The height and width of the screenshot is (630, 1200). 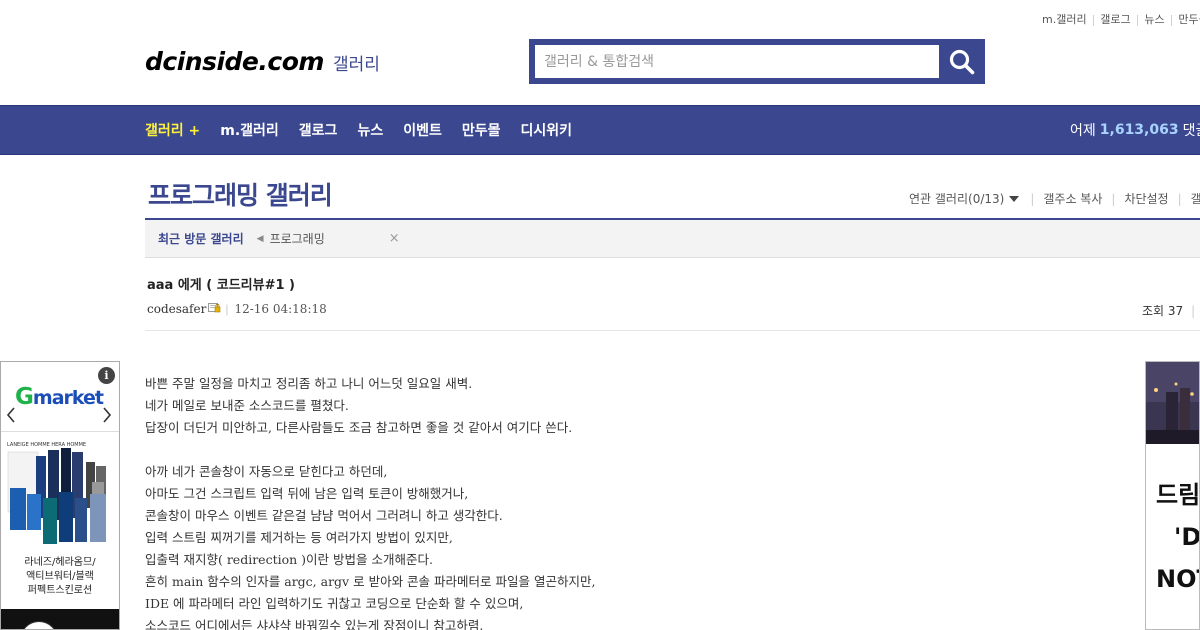 I want to click on nav-item-gallog: 갤로그, so click(x=318, y=130).